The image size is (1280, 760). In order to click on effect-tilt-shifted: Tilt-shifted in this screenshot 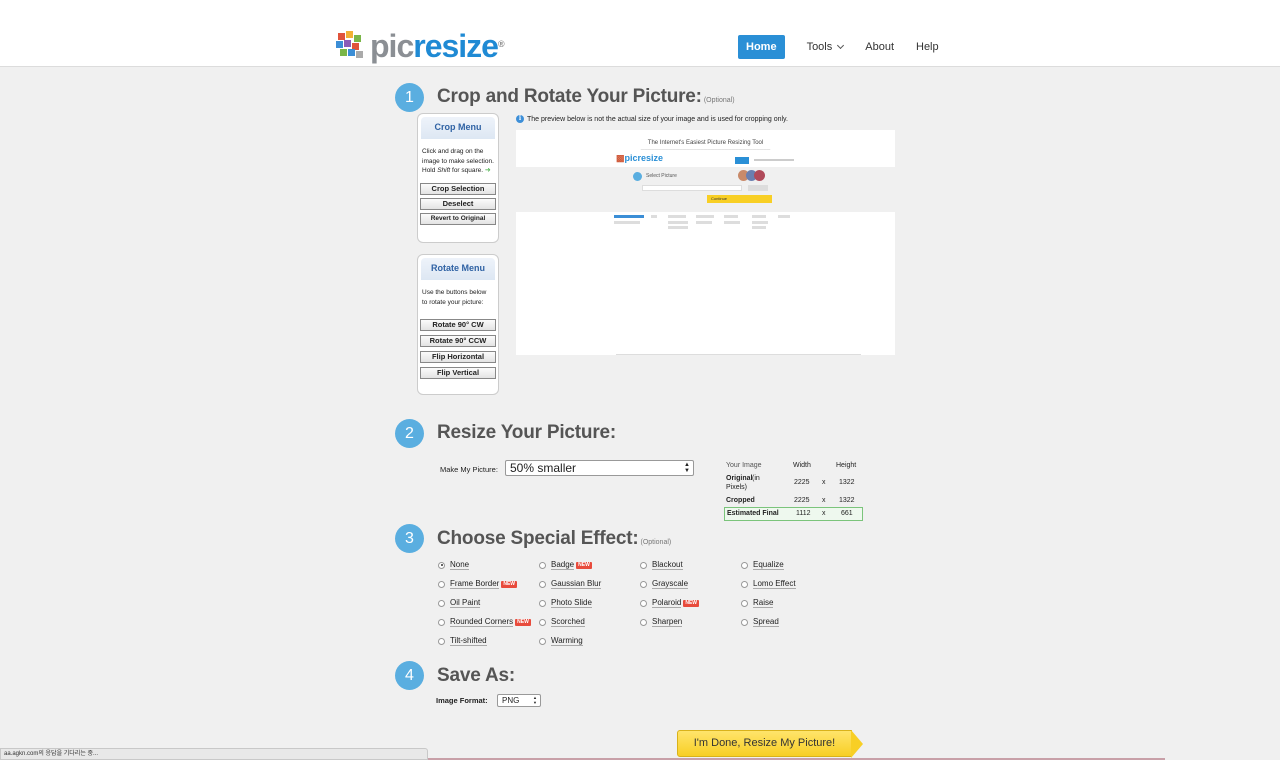, I will do `click(462, 641)`.